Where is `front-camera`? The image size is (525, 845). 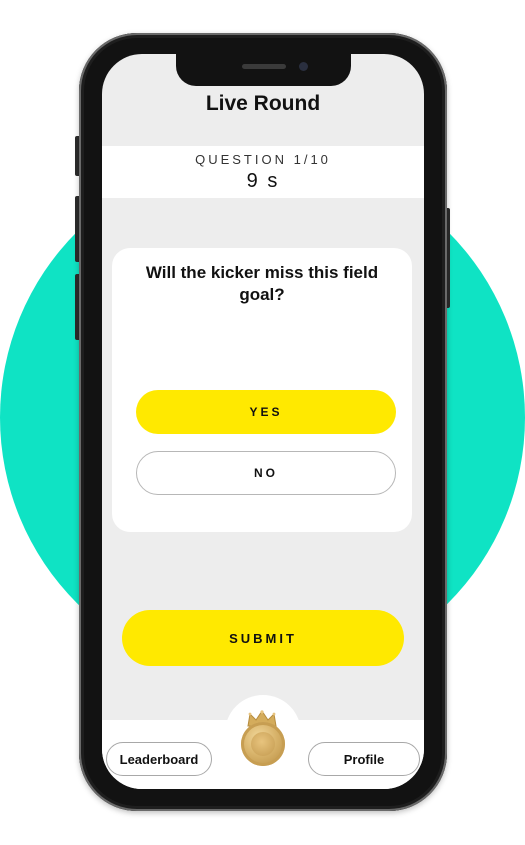
front-camera is located at coordinates (303, 66).